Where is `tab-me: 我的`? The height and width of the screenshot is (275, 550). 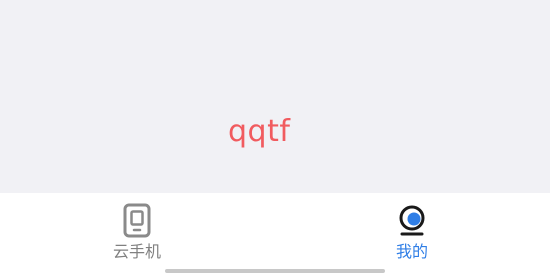 tab-me: 我的 is located at coordinates (412, 228).